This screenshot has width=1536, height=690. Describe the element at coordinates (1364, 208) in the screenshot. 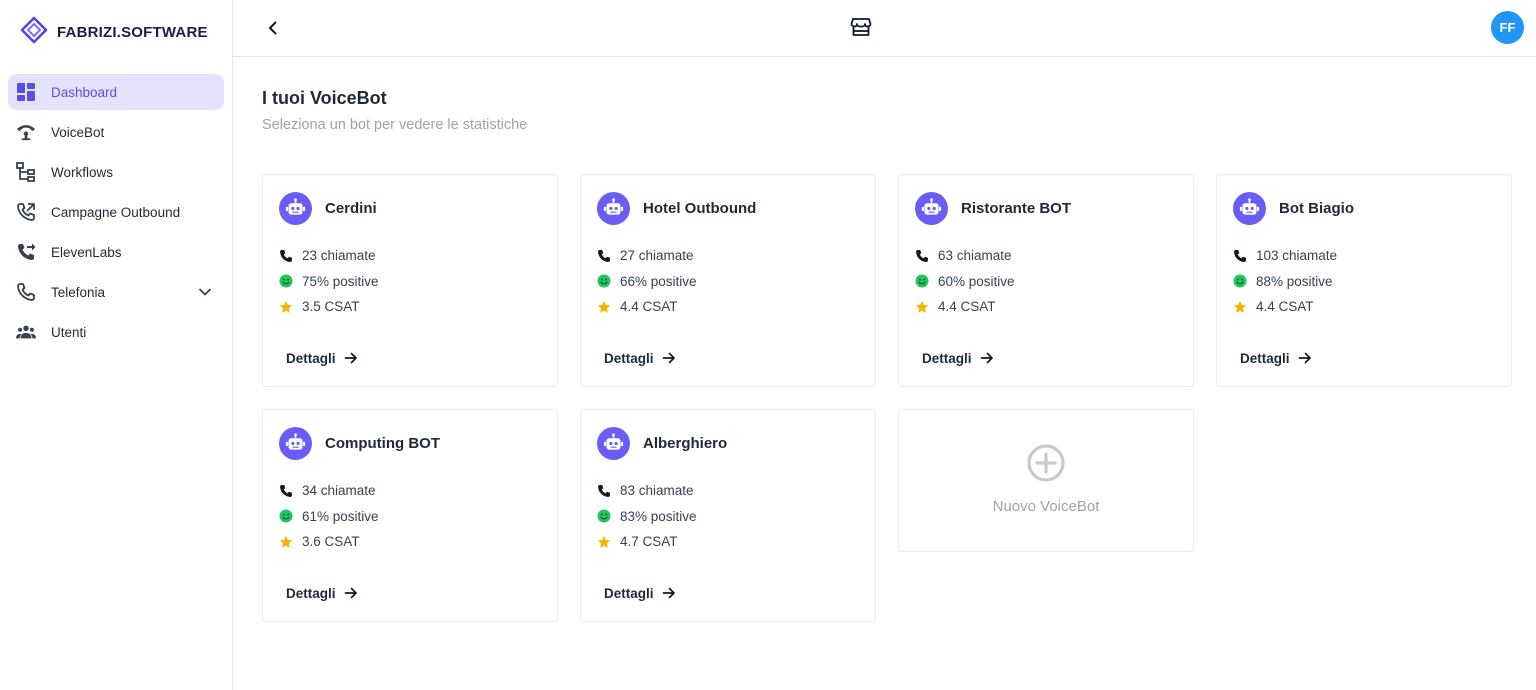

I see `bot-card-header: Bot Biagio` at that location.